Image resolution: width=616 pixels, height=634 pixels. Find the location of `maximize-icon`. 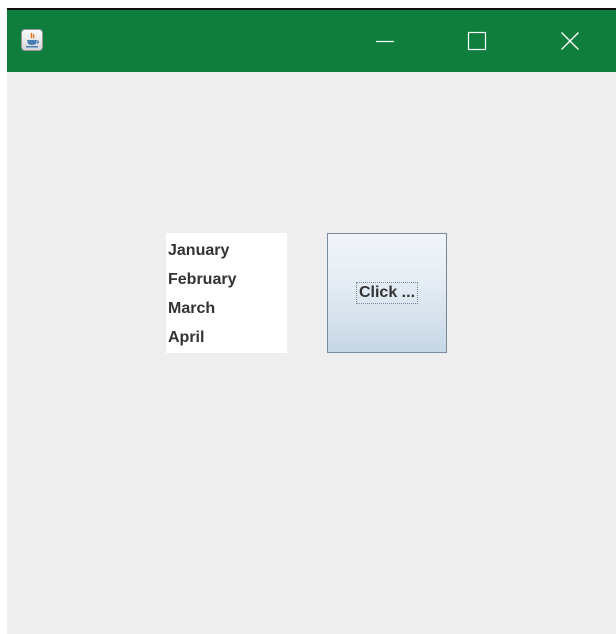

maximize-icon is located at coordinates (477, 41).